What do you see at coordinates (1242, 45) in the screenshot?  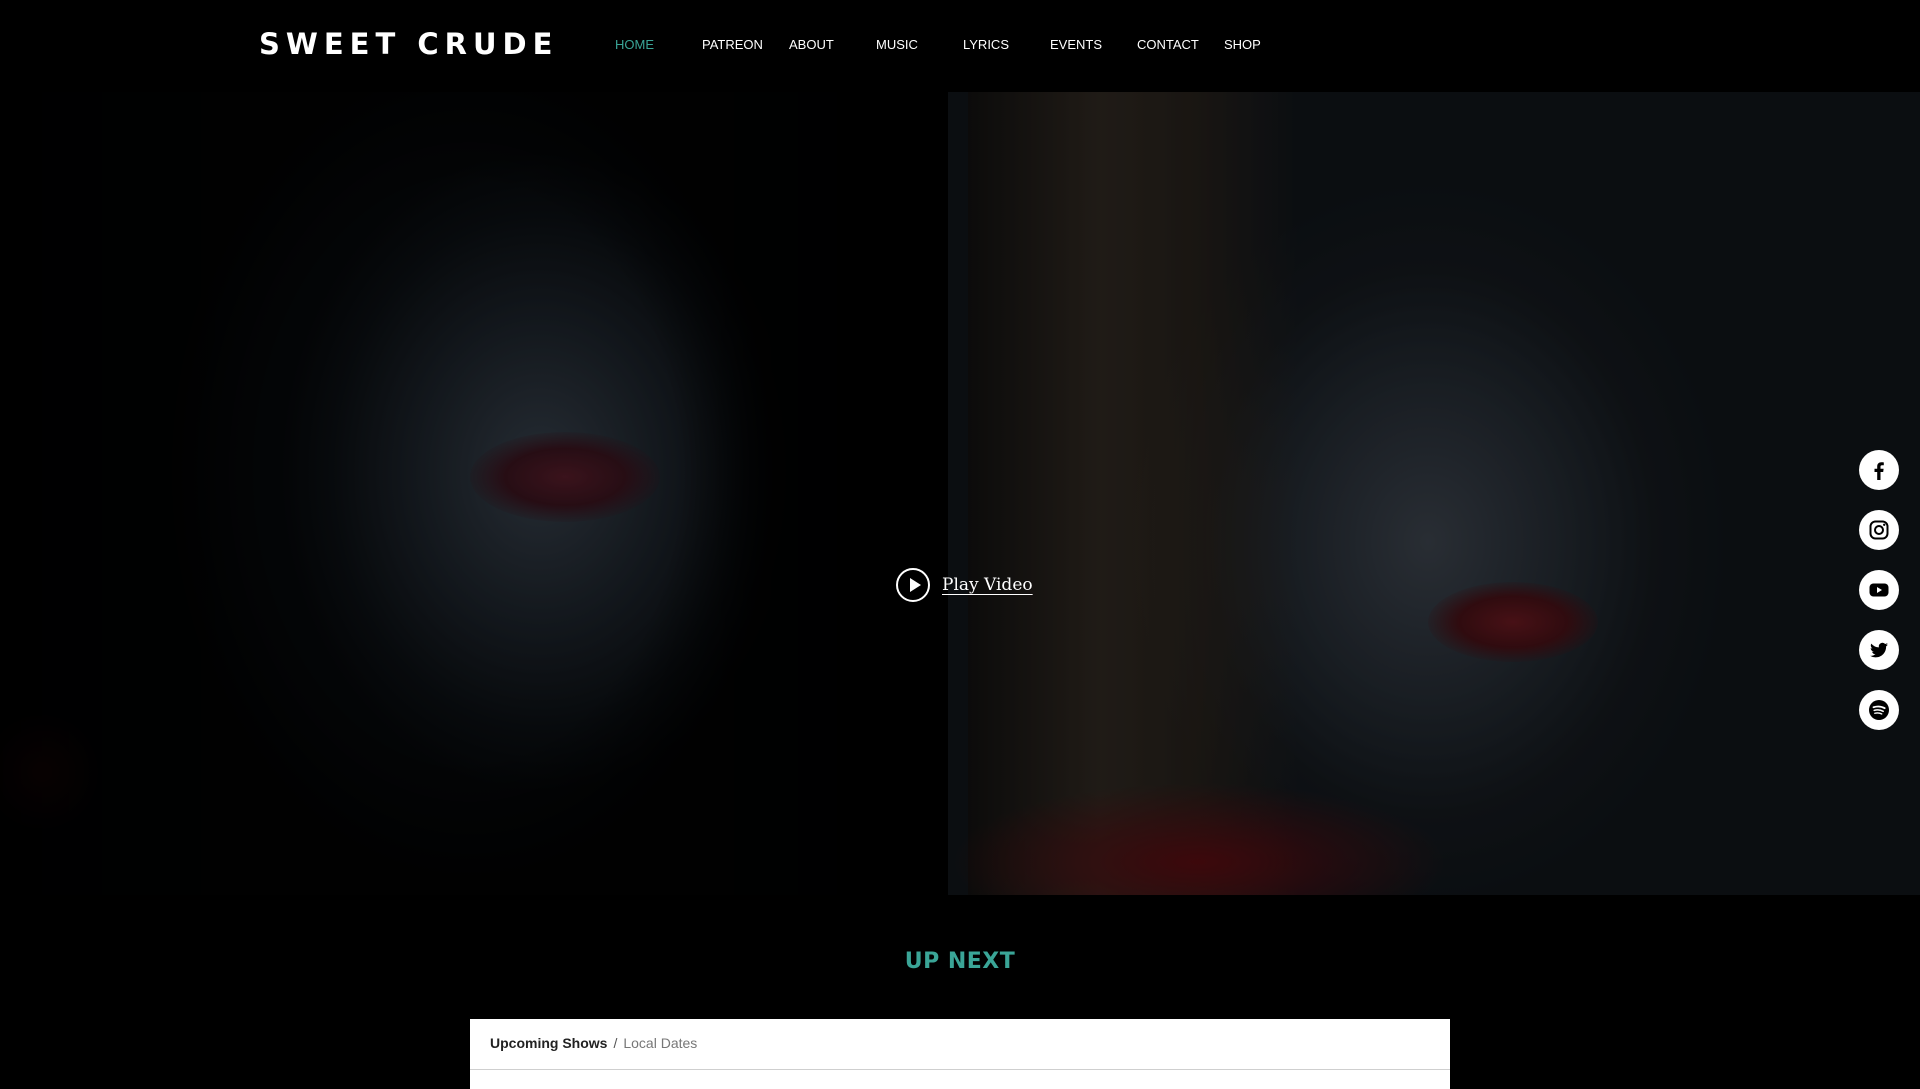 I see `nav-item-shop: SHOP` at bounding box center [1242, 45].